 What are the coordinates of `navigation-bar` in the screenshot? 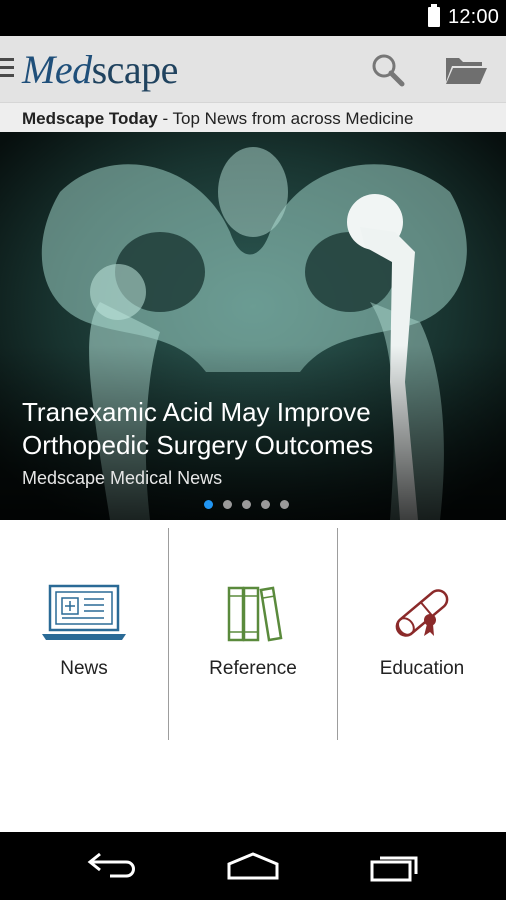 It's located at (253, 866).